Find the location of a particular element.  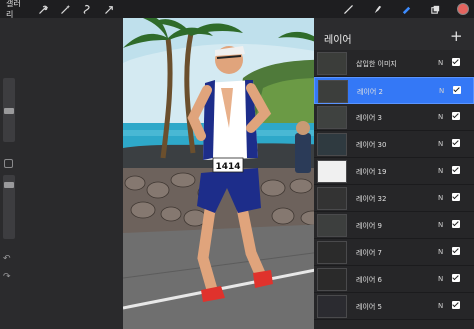

layer-name: 삽입한 이미지 is located at coordinates (376, 64).